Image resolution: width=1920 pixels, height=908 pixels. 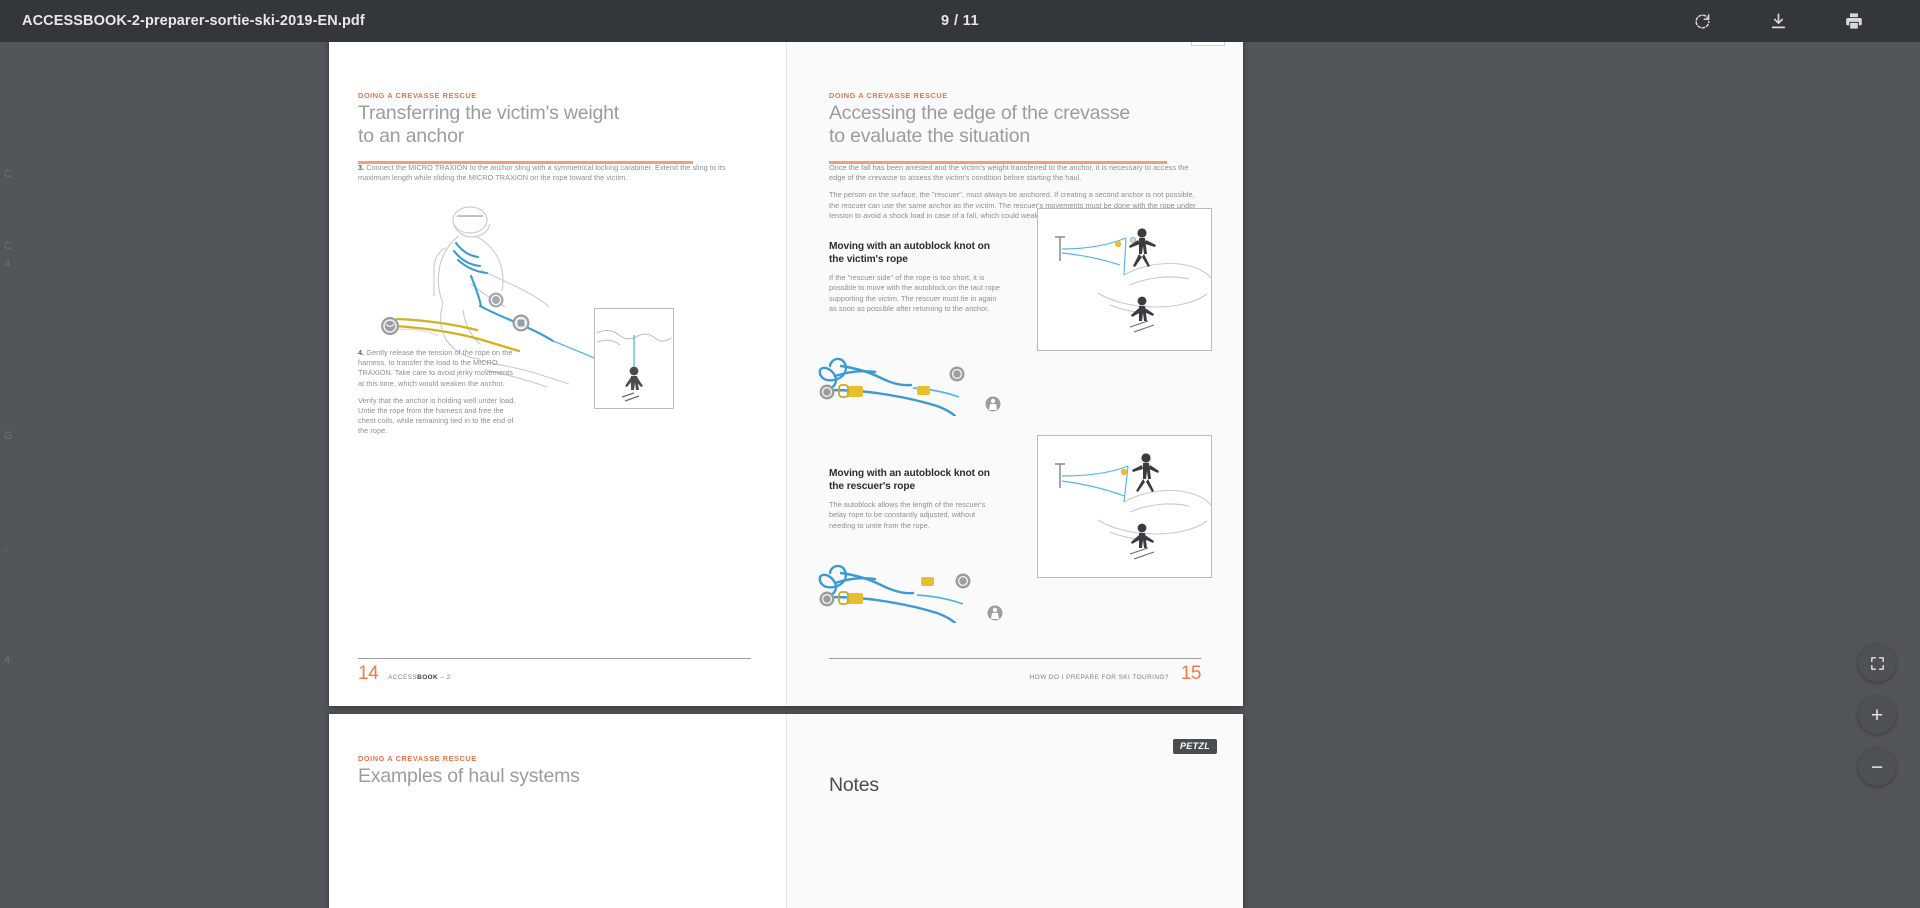 I want to click on right-footer-label: HOW DO I PREPARE FOR SKI TOURING?, so click(x=1099, y=677).